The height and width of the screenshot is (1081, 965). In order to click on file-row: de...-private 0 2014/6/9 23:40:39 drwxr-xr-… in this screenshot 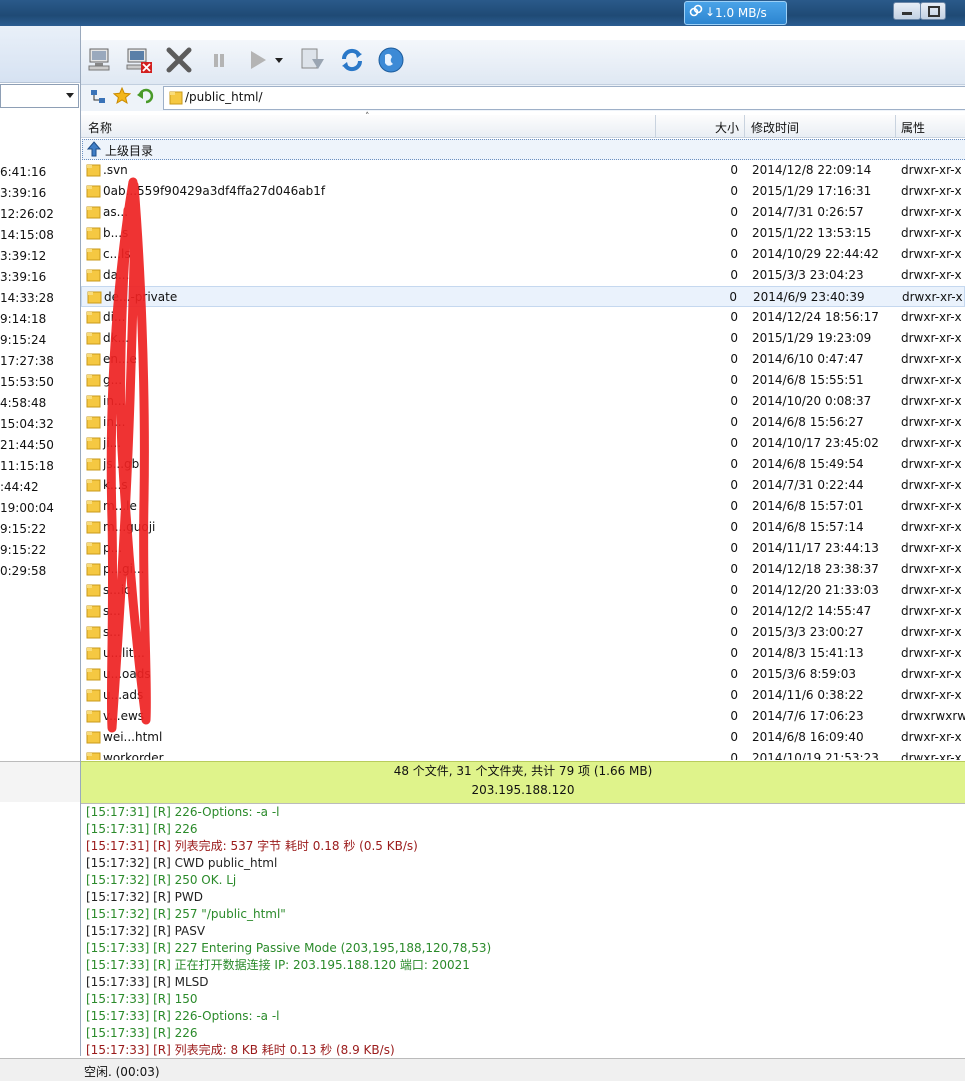, I will do `click(523, 296)`.